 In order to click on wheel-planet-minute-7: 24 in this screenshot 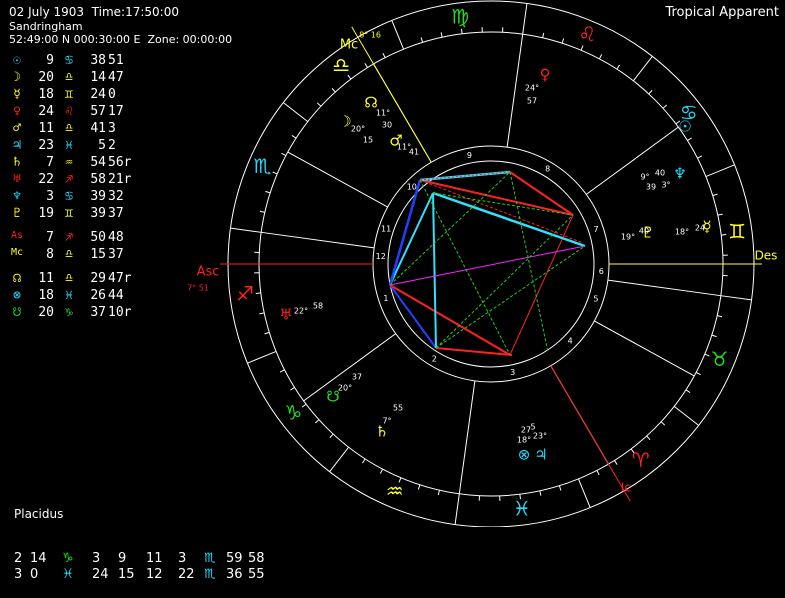, I will do `click(700, 228)`.